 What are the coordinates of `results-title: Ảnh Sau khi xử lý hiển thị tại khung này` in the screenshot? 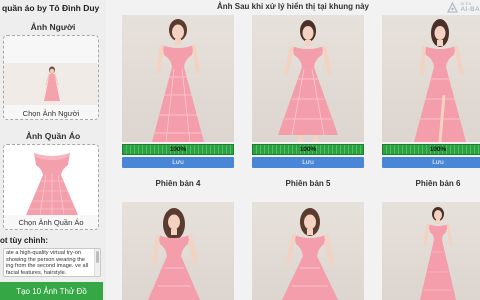 It's located at (293, 6).